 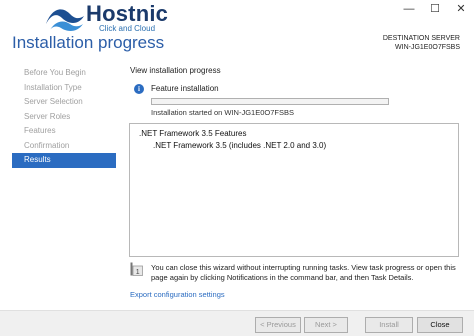 What do you see at coordinates (65, 20) in the screenshot?
I see `logo-wave-icon` at bounding box center [65, 20].